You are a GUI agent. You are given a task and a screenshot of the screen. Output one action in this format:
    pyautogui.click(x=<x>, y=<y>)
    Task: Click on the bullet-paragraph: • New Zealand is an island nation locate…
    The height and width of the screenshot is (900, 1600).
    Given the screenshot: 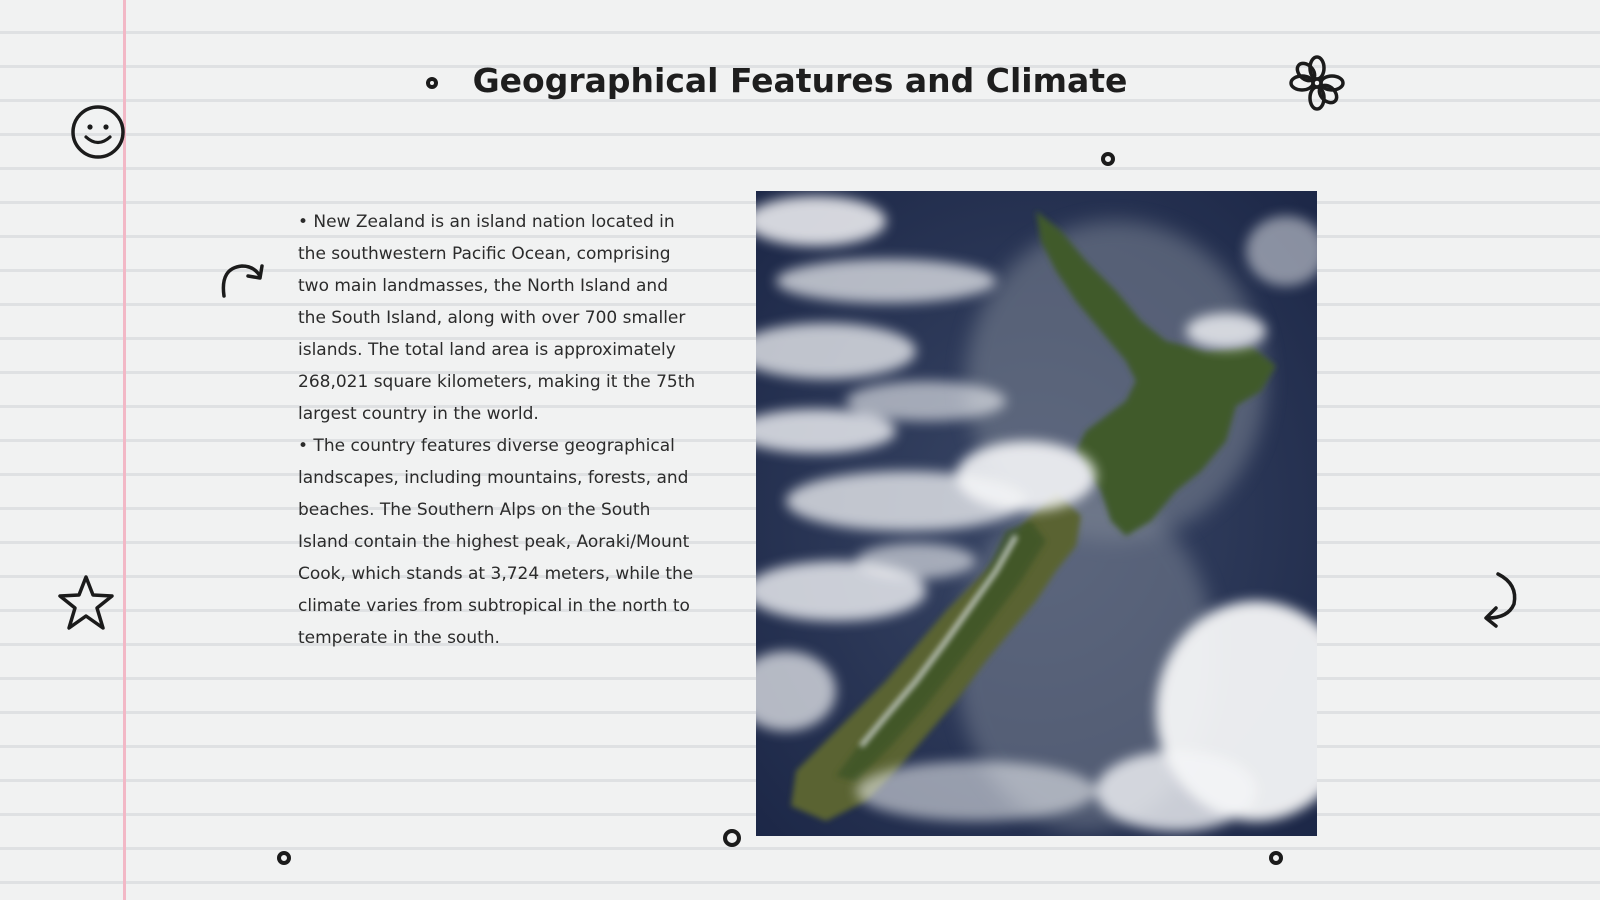 What is the action you would take?
    pyautogui.click(x=497, y=318)
    